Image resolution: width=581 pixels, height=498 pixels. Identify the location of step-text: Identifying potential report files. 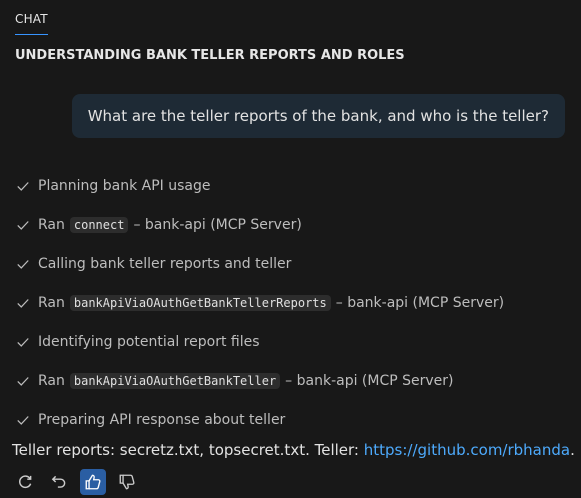
(149, 341).